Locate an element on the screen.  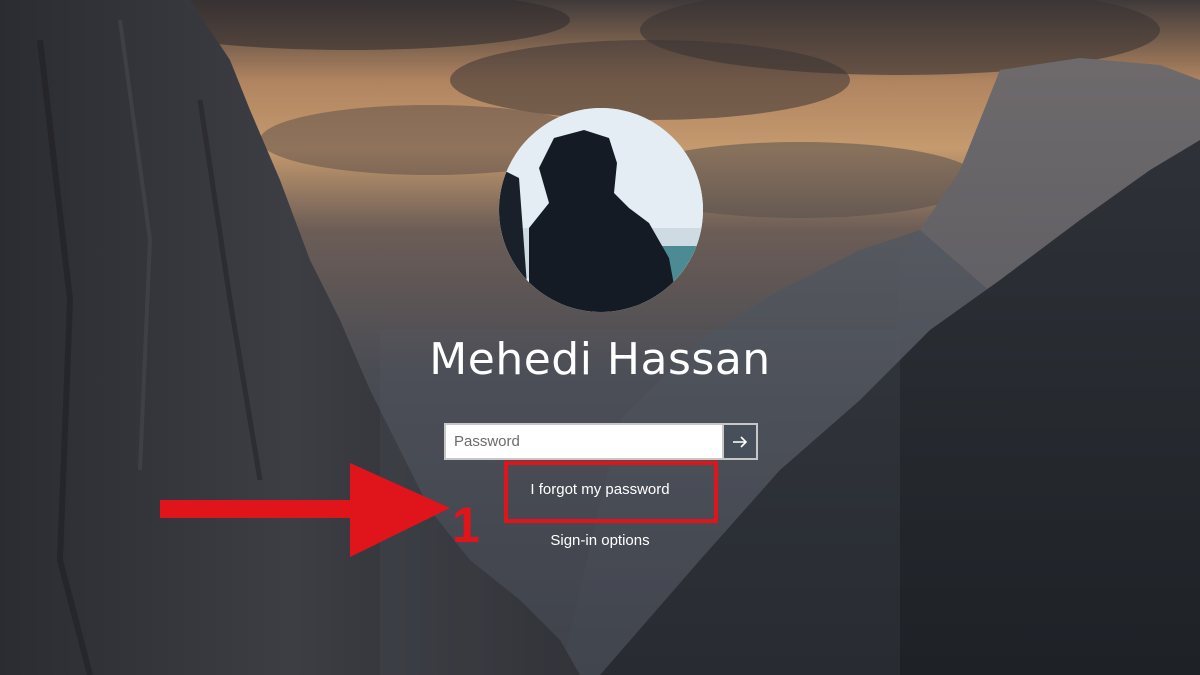
annotation-arrow-icon is located at coordinates (305, 510).